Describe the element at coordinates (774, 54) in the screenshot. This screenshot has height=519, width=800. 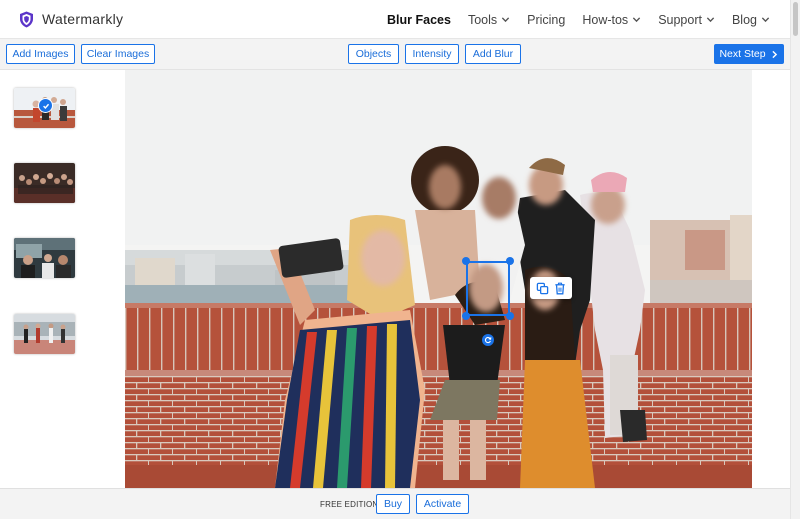
I see `chevron-right-icon` at that location.